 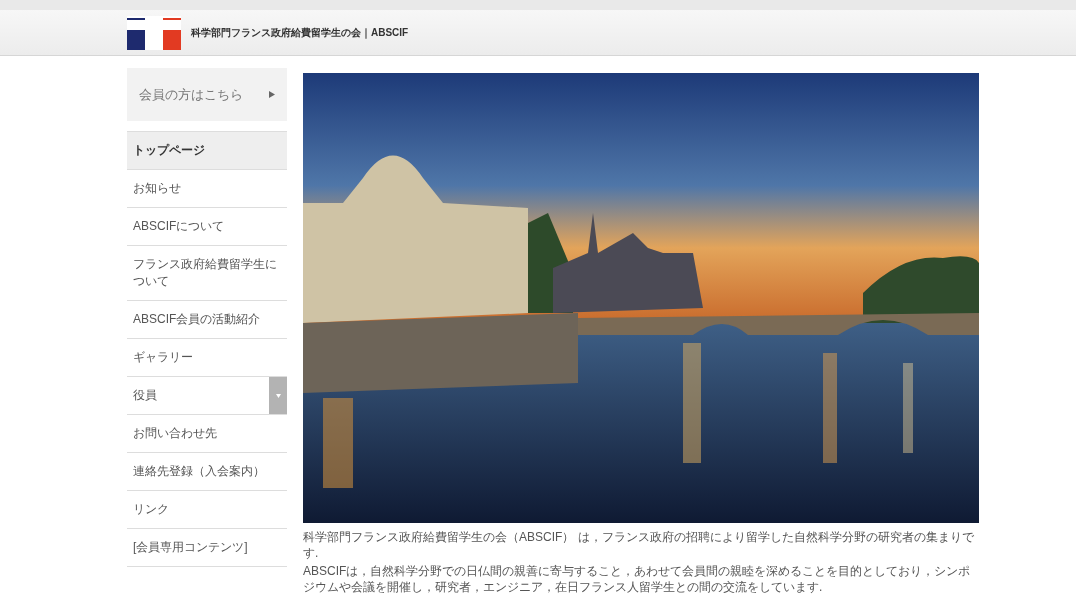 What do you see at coordinates (207, 357) in the screenshot?
I see `nav-link: ギャラリー` at bounding box center [207, 357].